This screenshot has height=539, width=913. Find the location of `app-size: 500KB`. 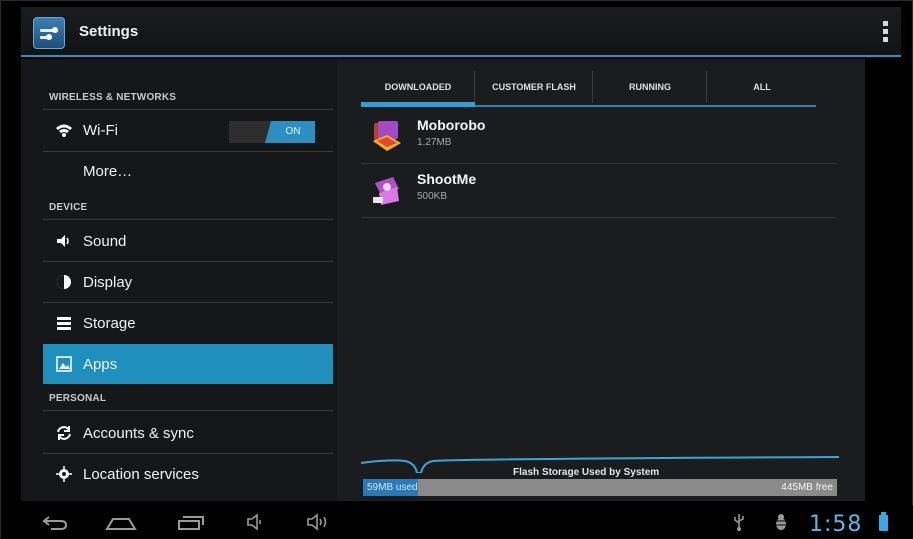

app-size: 500KB is located at coordinates (432, 196).